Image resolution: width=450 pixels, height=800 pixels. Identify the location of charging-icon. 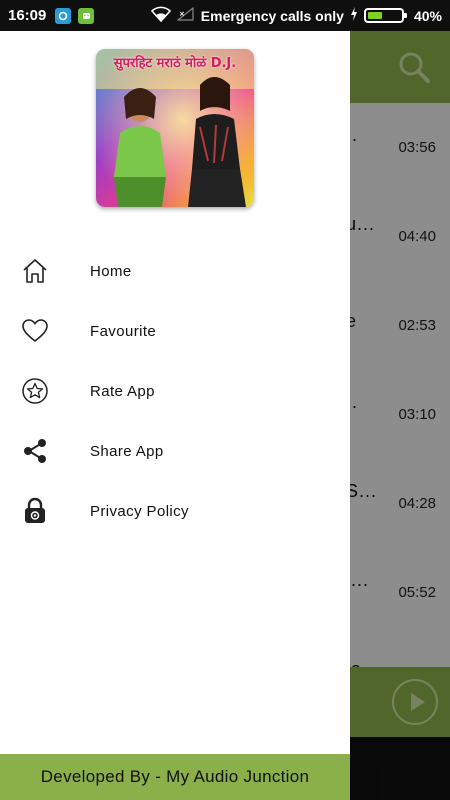
(354, 15).